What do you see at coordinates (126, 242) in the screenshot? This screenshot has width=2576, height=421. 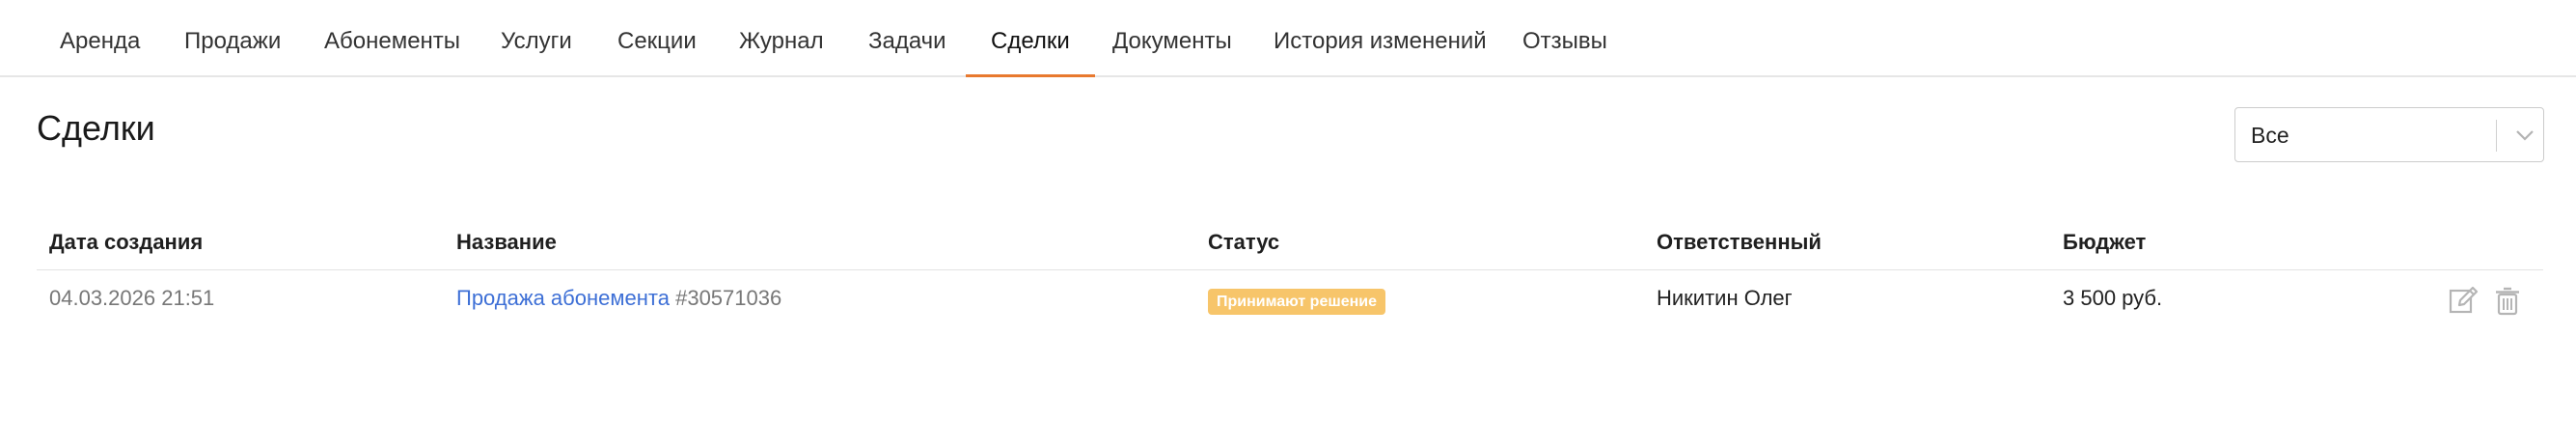 I see `column-header-date: Дата создания` at bounding box center [126, 242].